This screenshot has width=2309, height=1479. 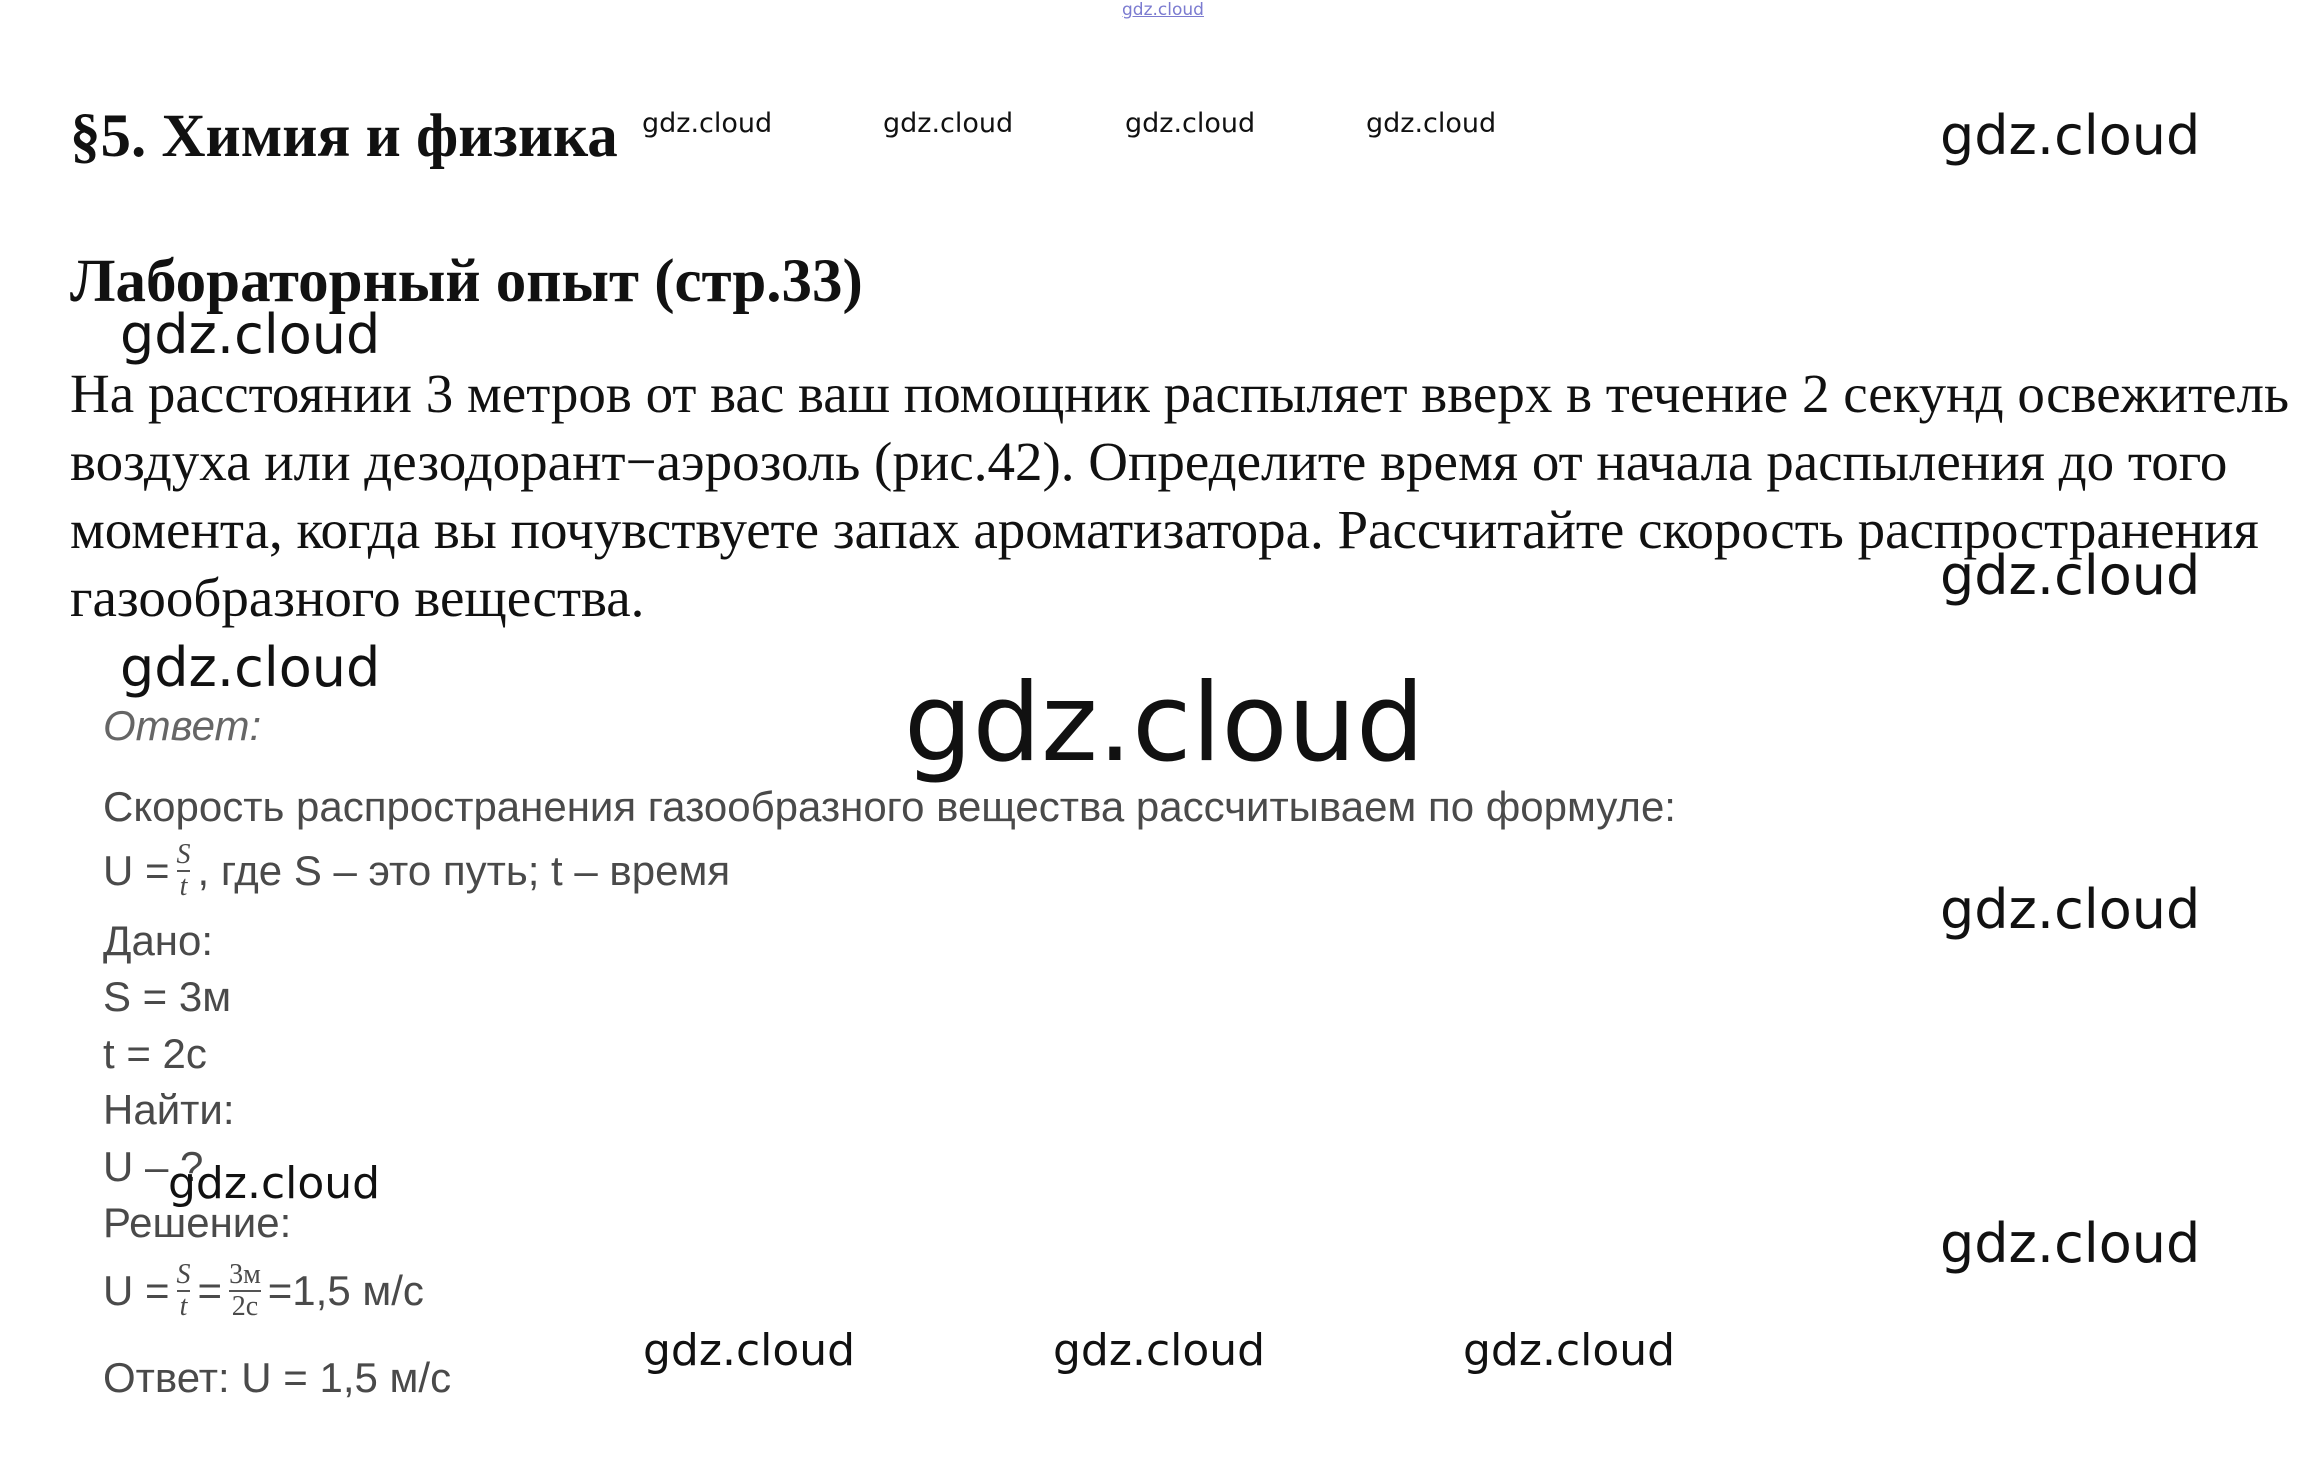 I want to click on solution-fraction-1: S t, so click(x=184, y=1291).